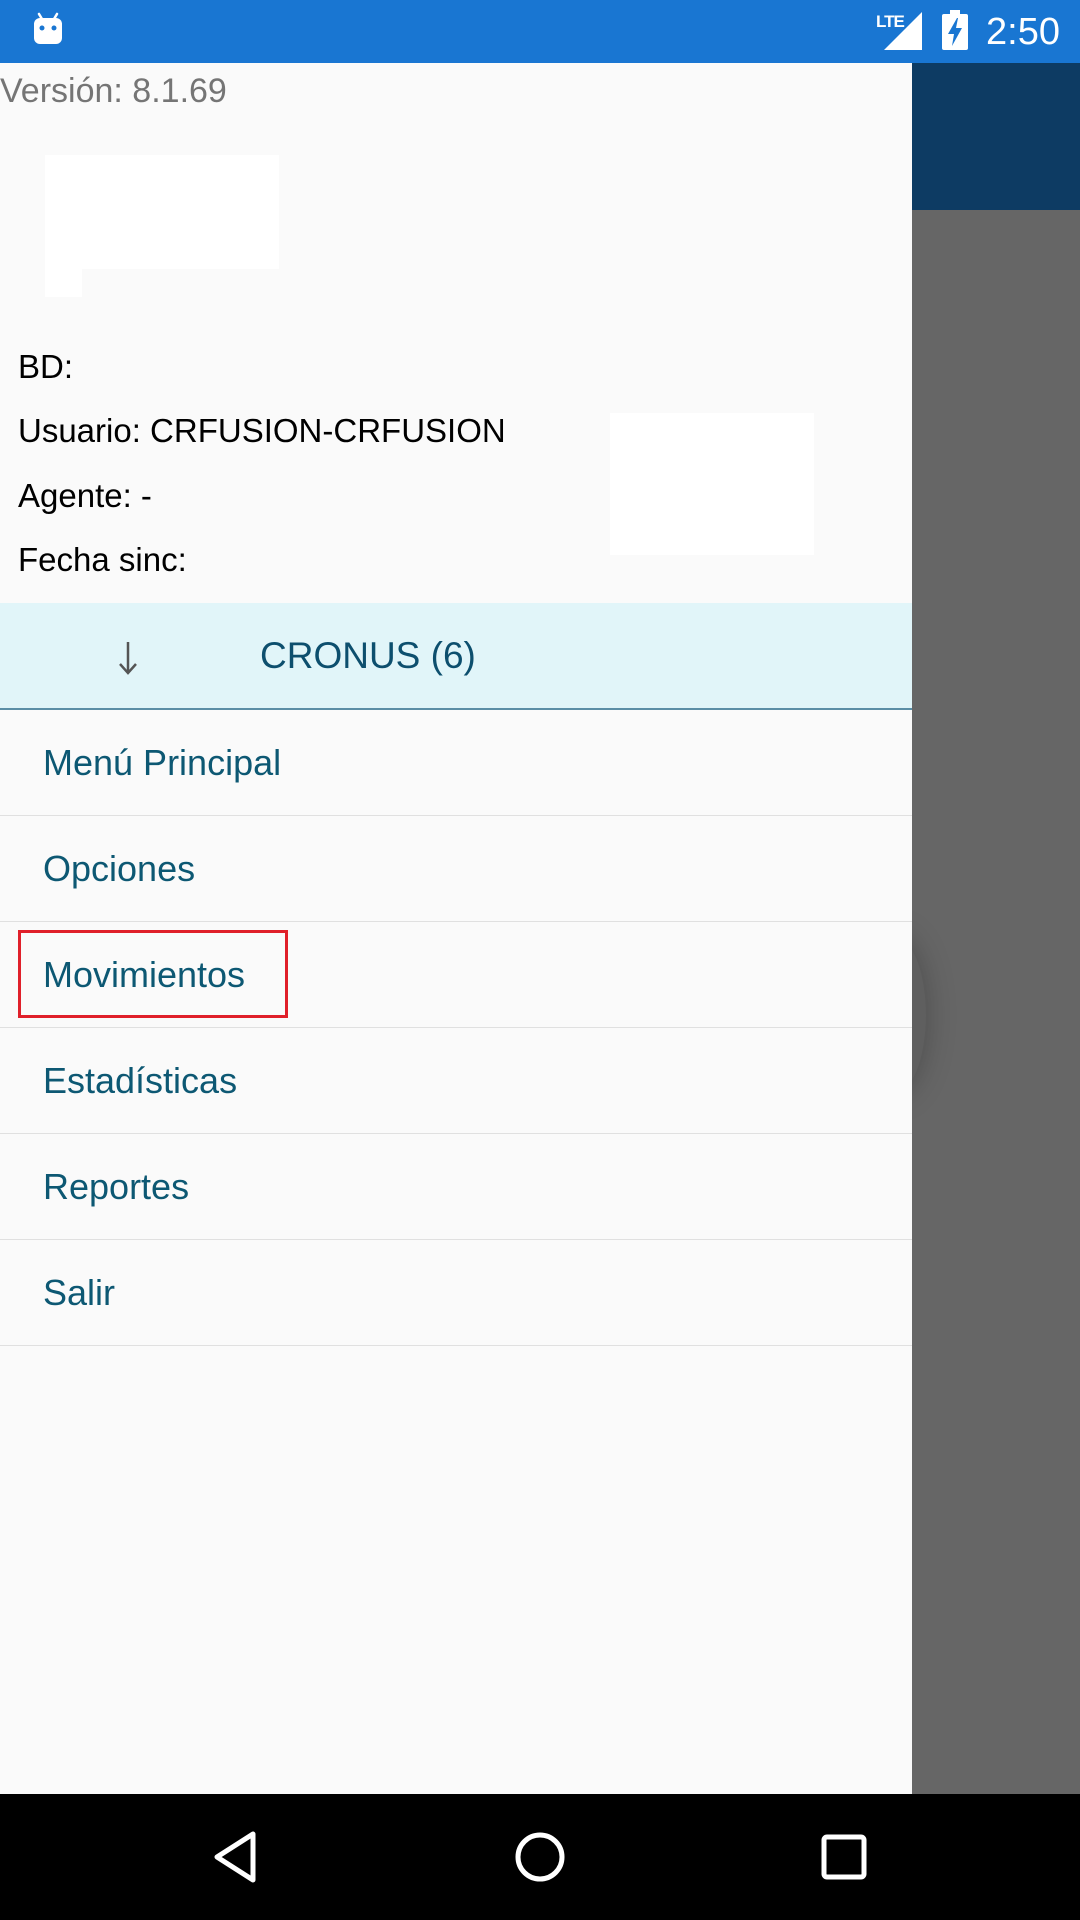  I want to click on recent-apps-icon, so click(844, 1857).